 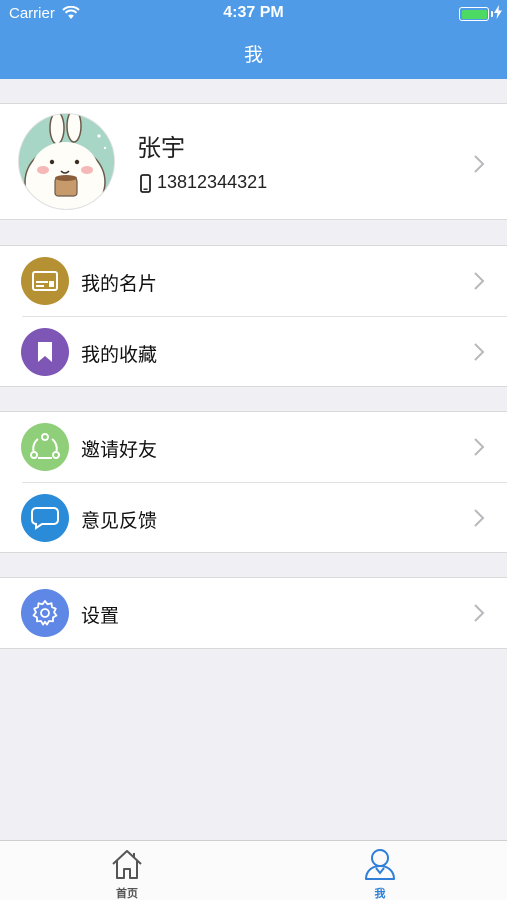 I want to click on chat-bubble-icon, so click(x=45, y=518).